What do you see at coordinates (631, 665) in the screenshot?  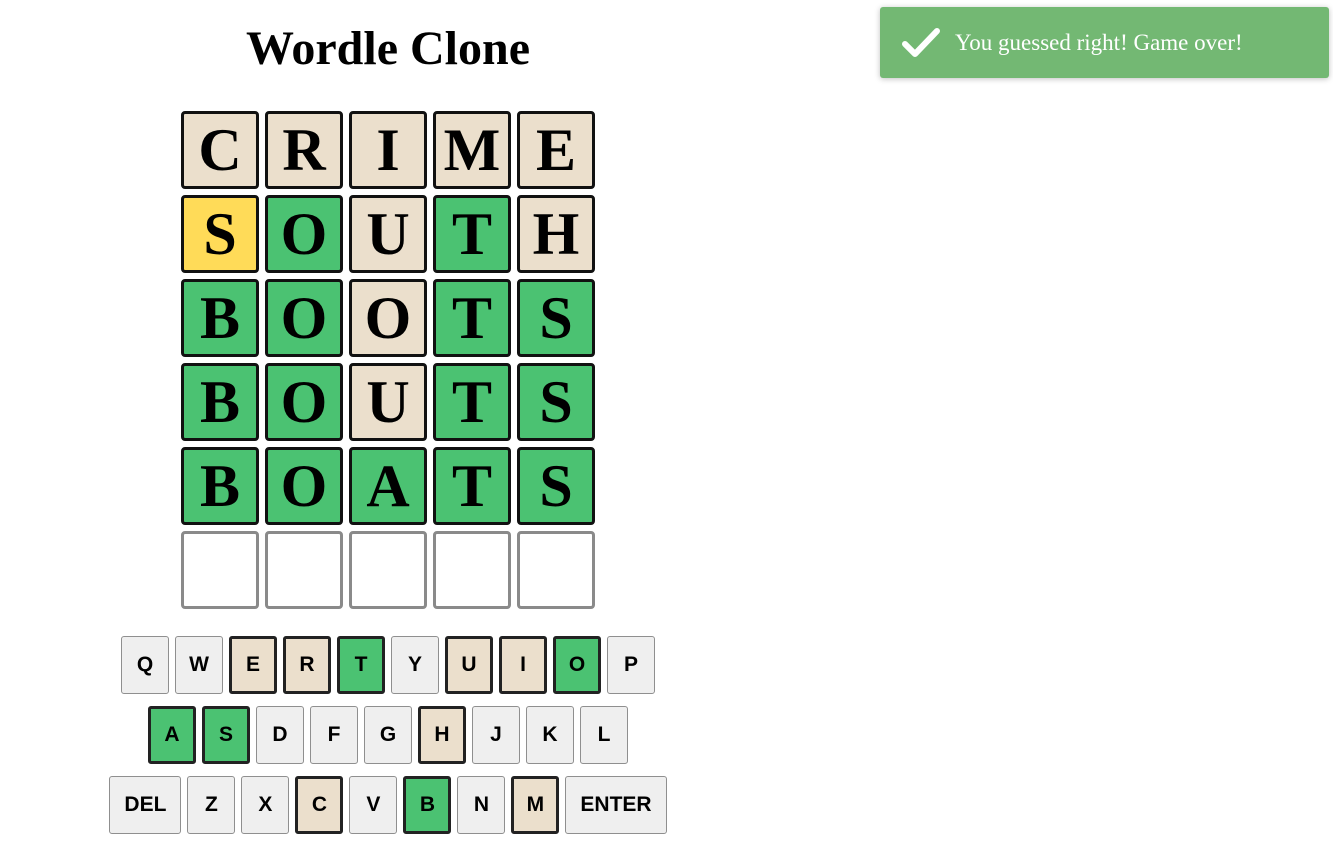 I see `key-p: P` at bounding box center [631, 665].